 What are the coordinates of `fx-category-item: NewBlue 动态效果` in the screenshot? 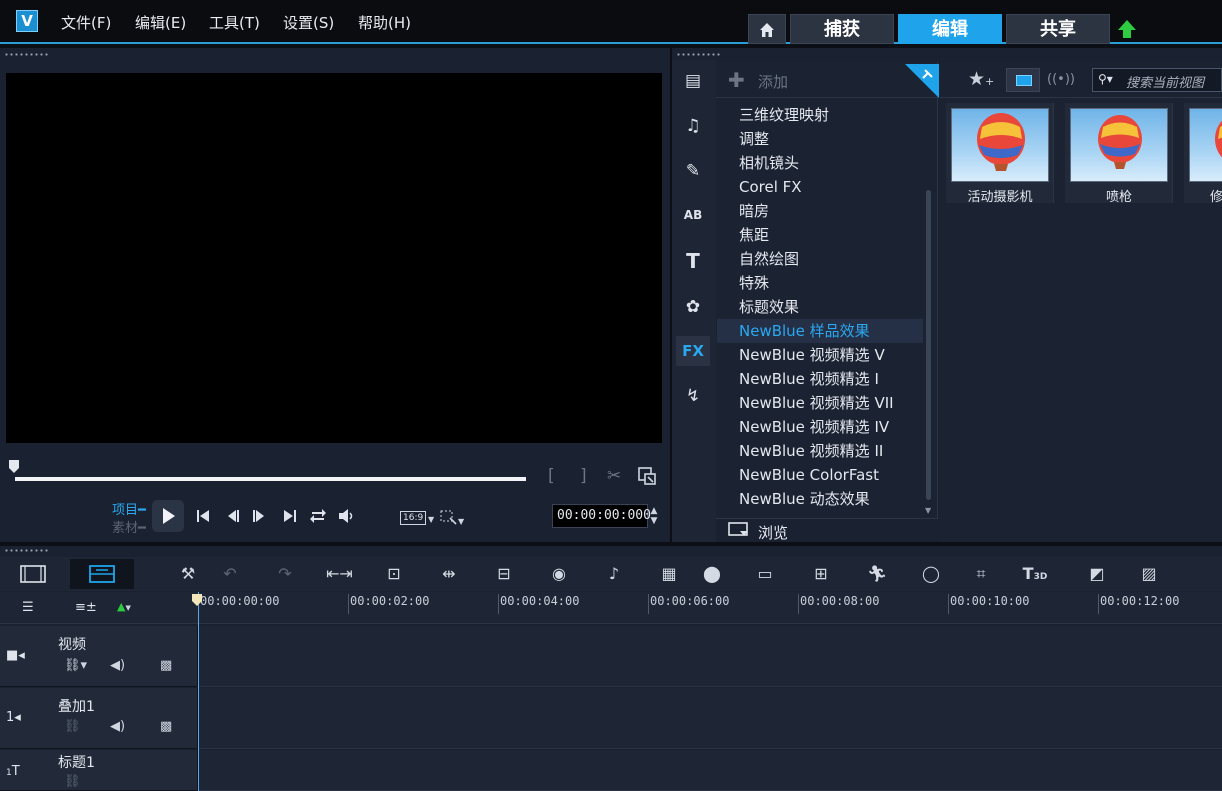 It's located at (820, 499).